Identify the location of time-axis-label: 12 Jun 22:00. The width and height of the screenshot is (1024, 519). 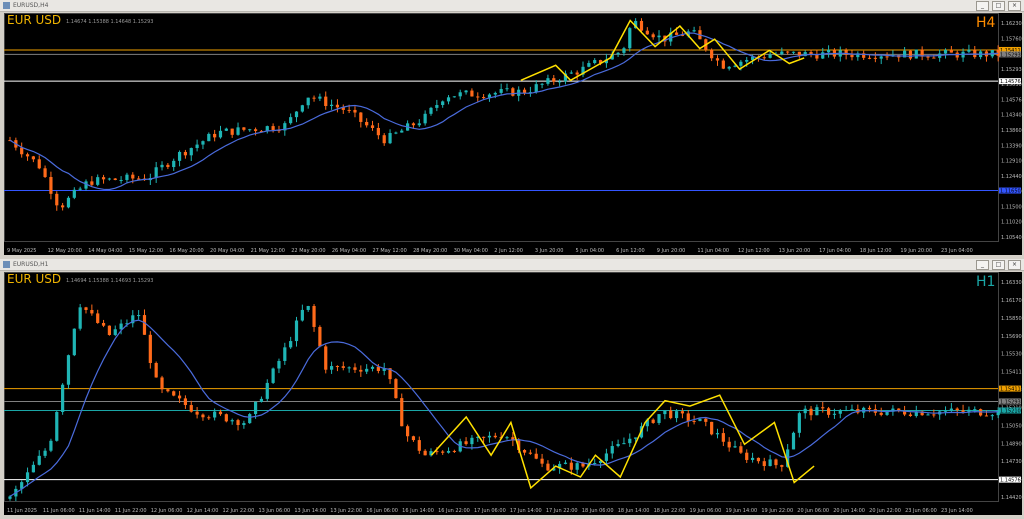
(239, 511).